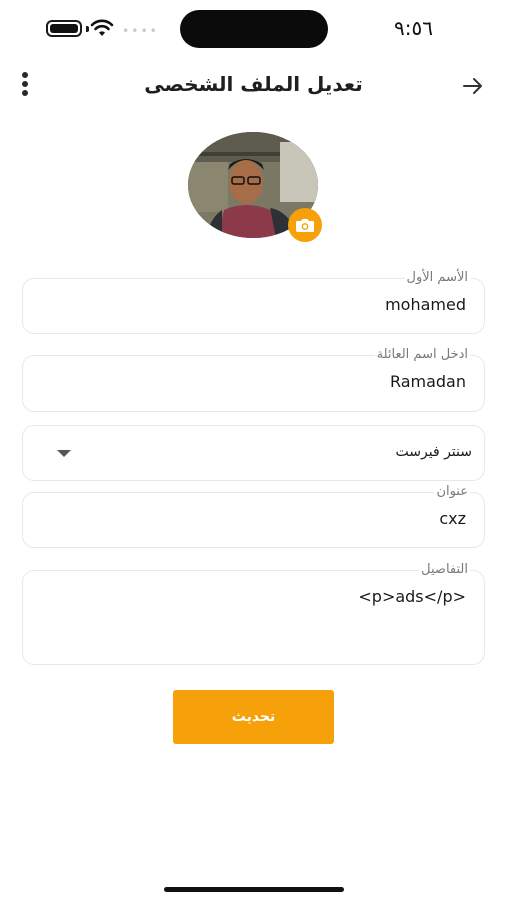 The height and width of the screenshot is (900, 507). What do you see at coordinates (253, 613) in the screenshot?
I see `details-field: التفاصيل <p>ads</p>` at bounding box center [253, 613].